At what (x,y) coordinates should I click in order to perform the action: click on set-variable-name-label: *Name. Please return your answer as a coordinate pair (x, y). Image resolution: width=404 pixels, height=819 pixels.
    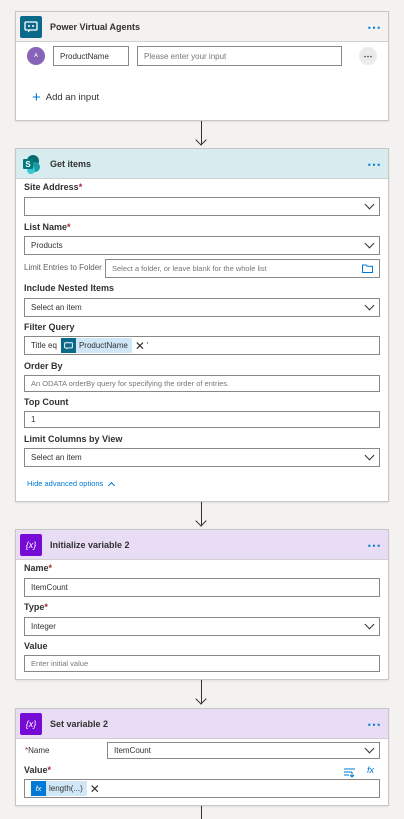
    Looking at the image, I should click on (37, 750).